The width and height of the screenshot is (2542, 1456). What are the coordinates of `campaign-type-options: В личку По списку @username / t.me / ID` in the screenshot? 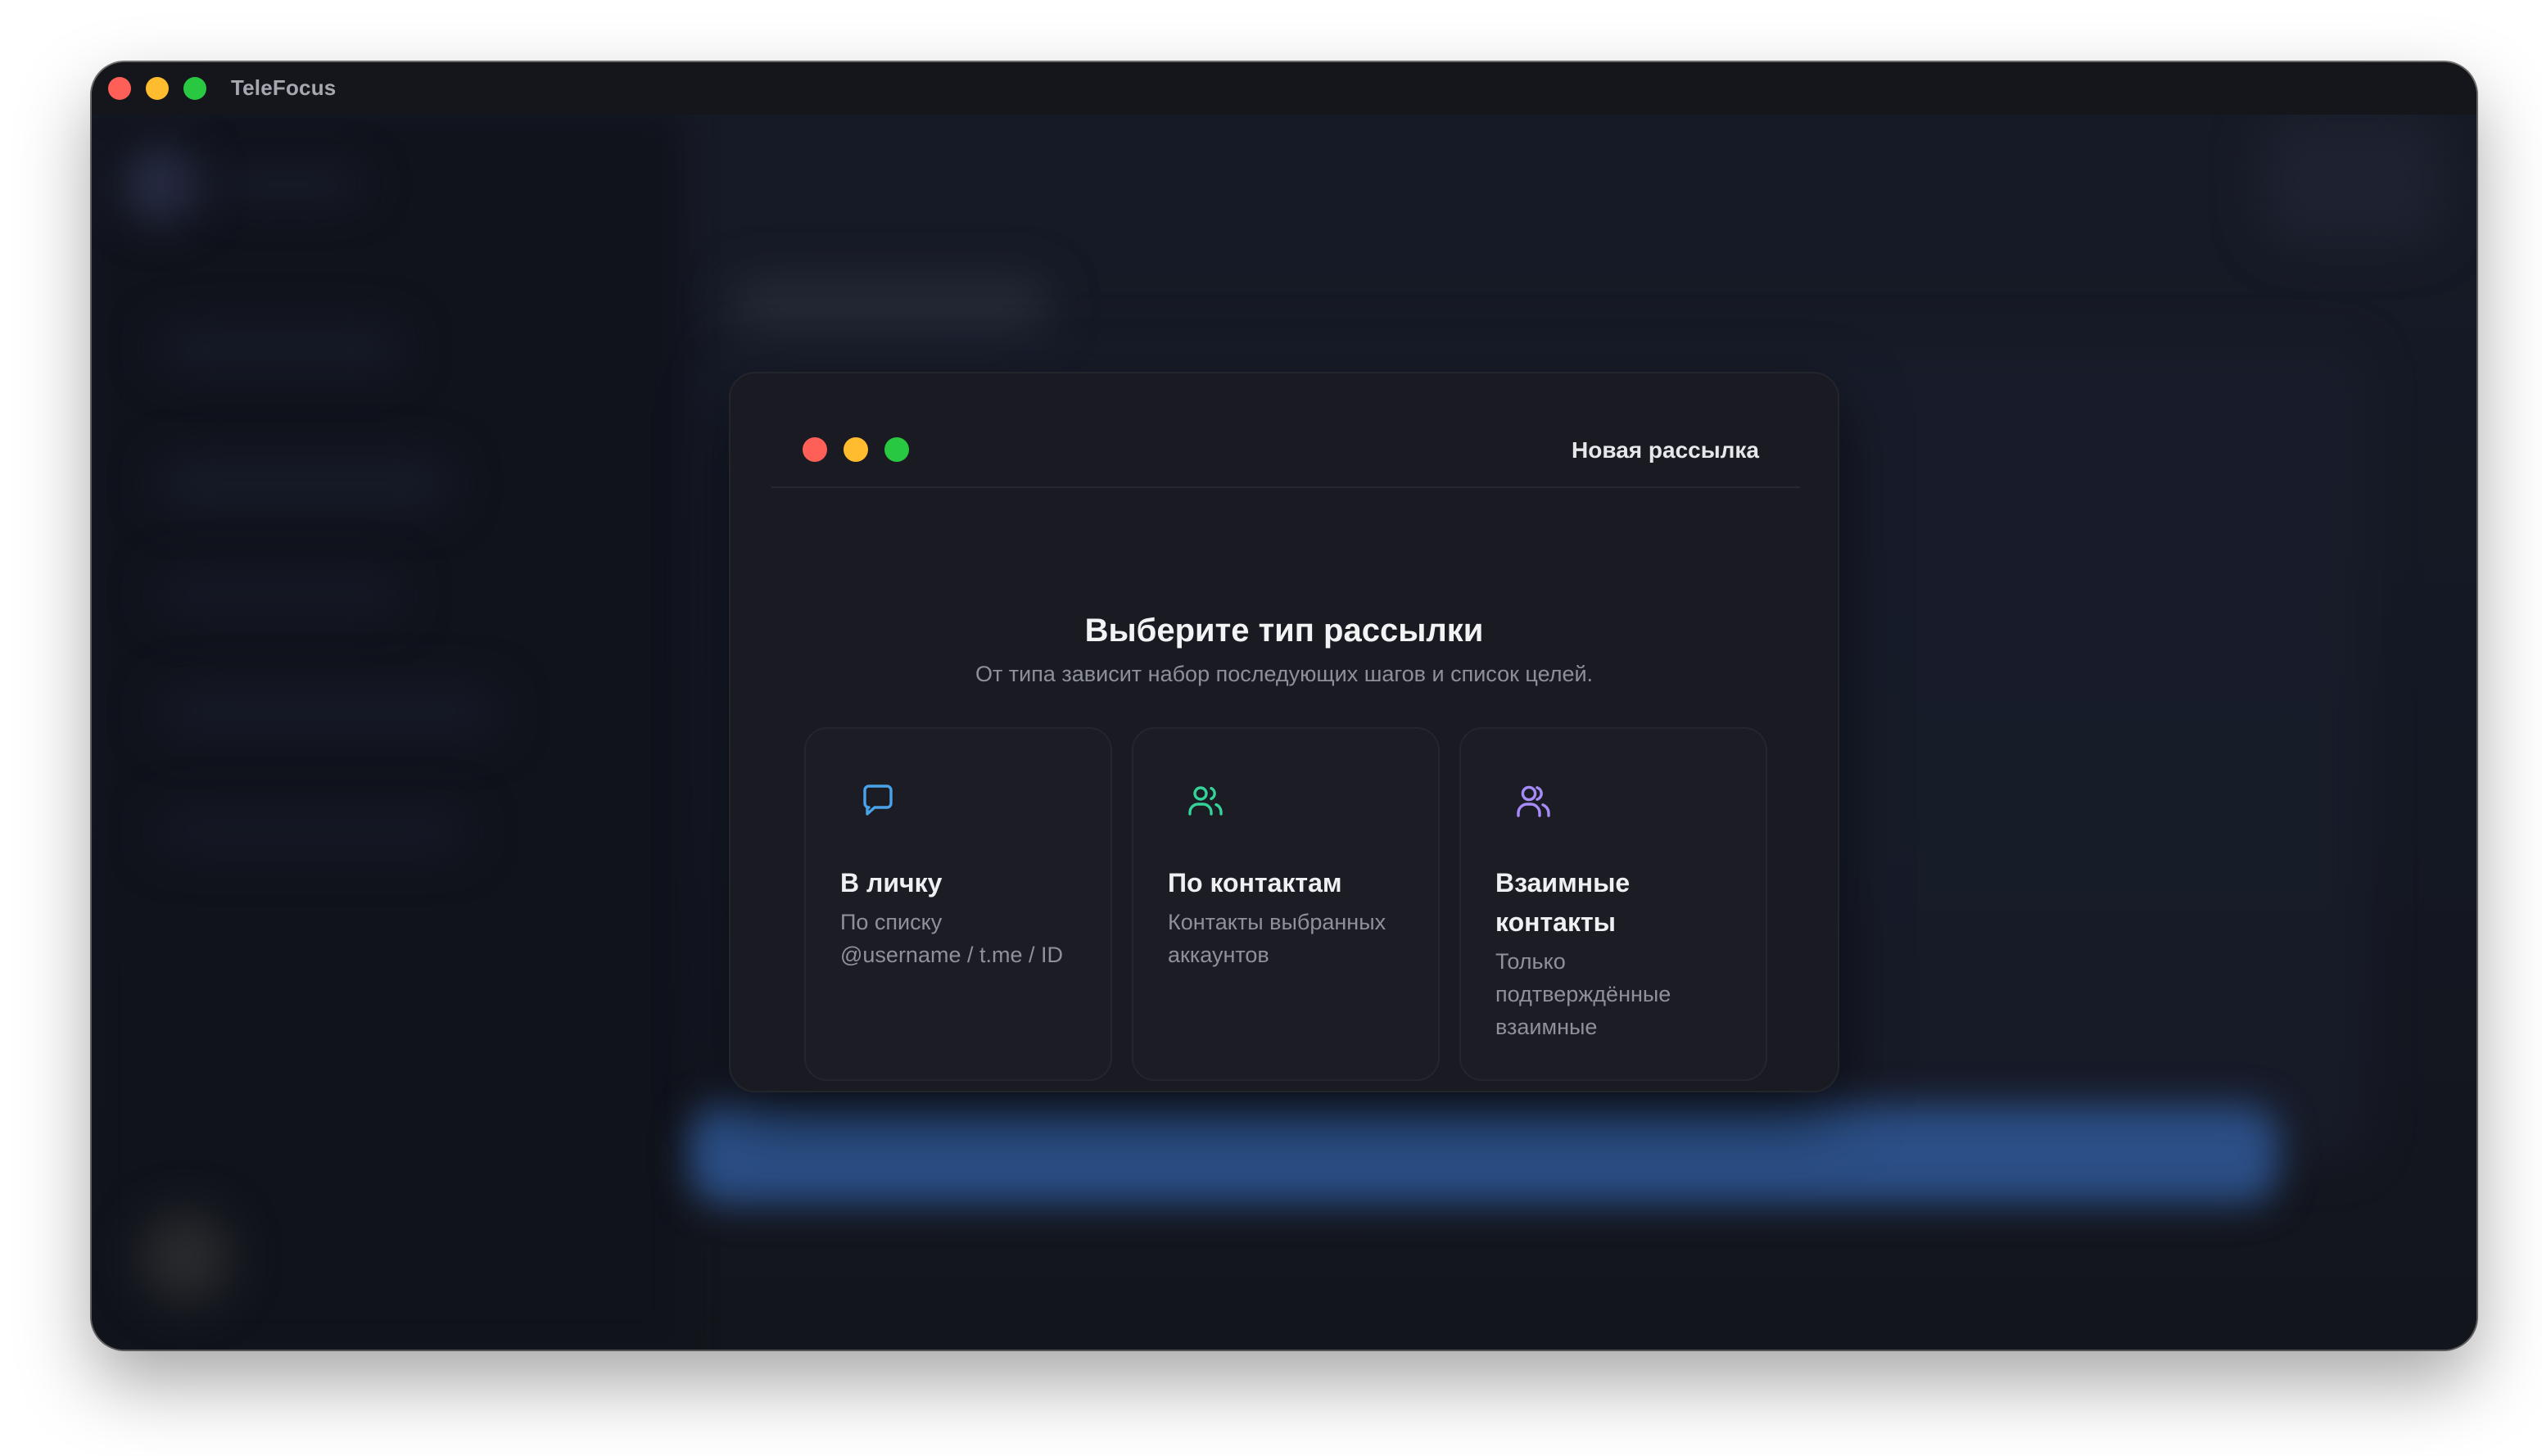 It's located at (1285, 904).